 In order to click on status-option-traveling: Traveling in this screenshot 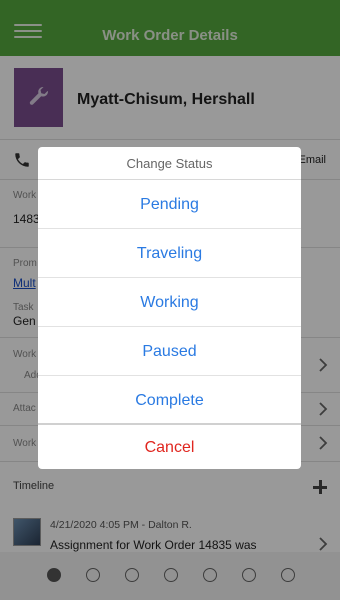, I will do `click(169, 253)`.